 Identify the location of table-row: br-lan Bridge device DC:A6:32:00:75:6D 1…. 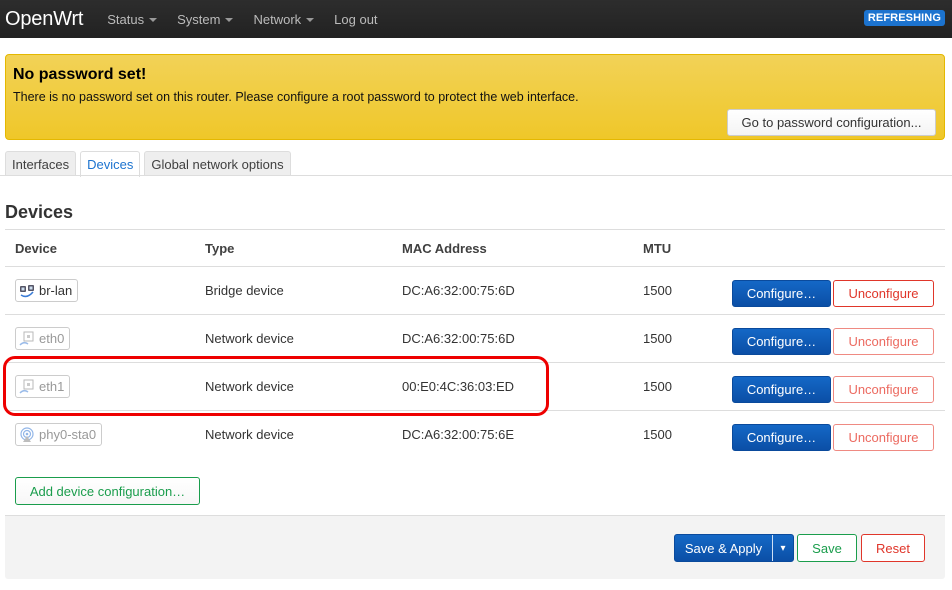
(475, 291).